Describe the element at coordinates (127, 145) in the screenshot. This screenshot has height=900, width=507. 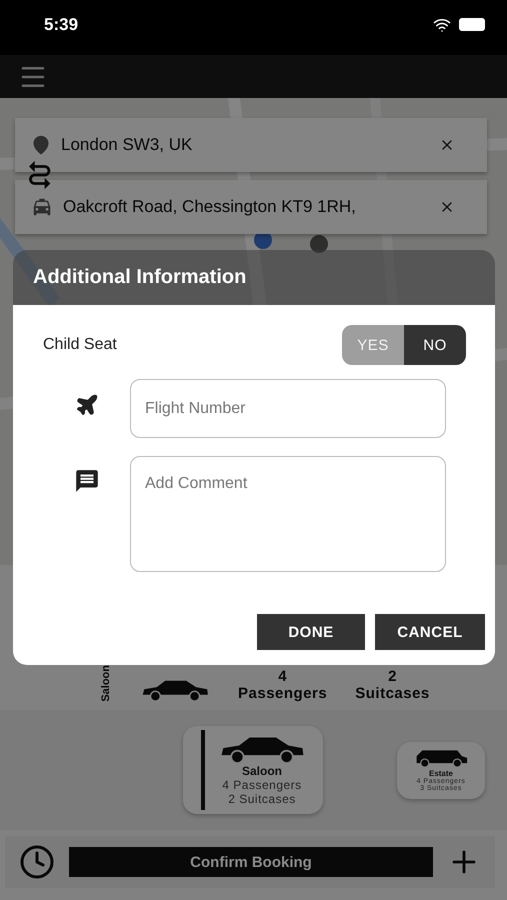
I see `location-text: London SW3, UK` at that location.